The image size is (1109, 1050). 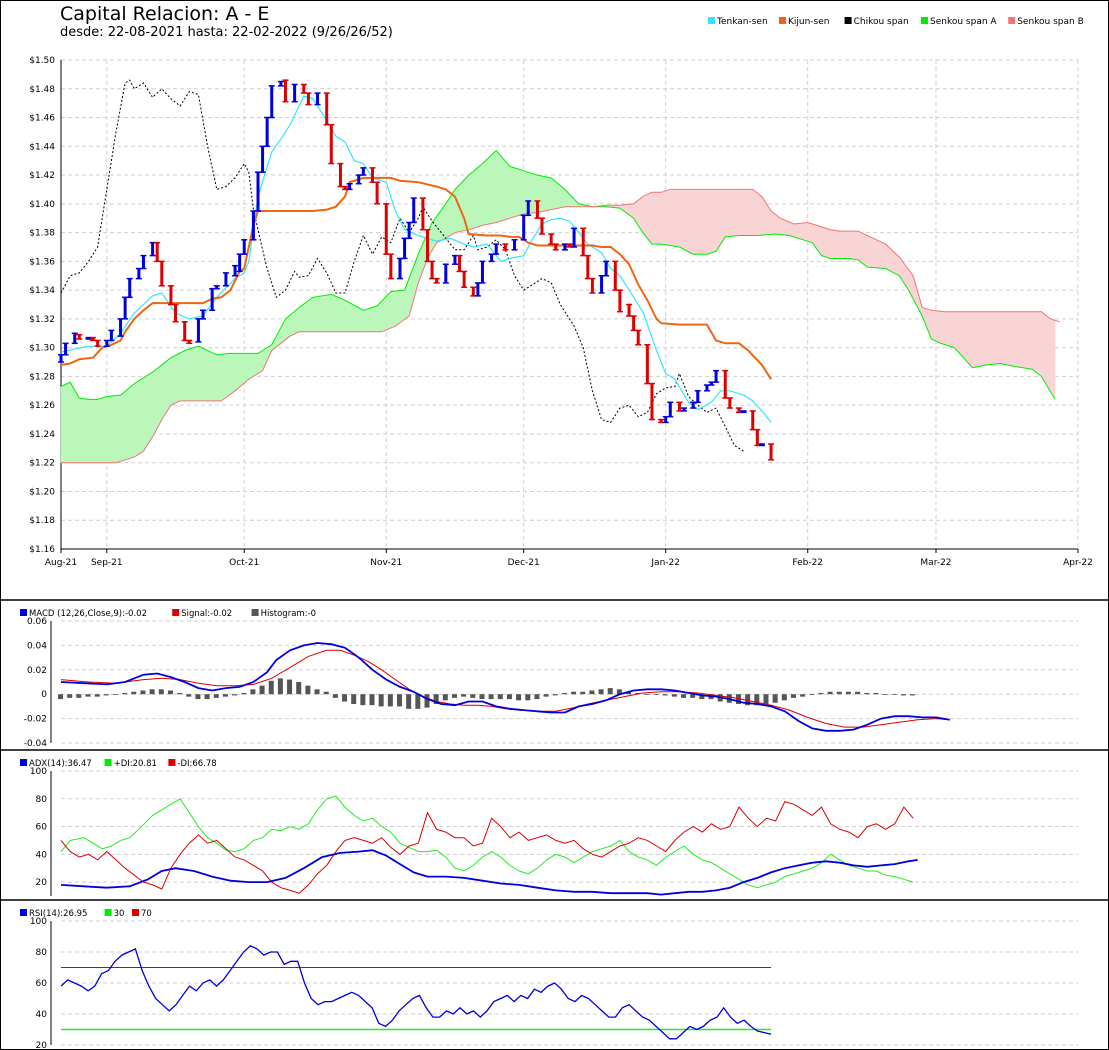 I want to click on y-tick-label: $1.26, so click(x=42, y=406).